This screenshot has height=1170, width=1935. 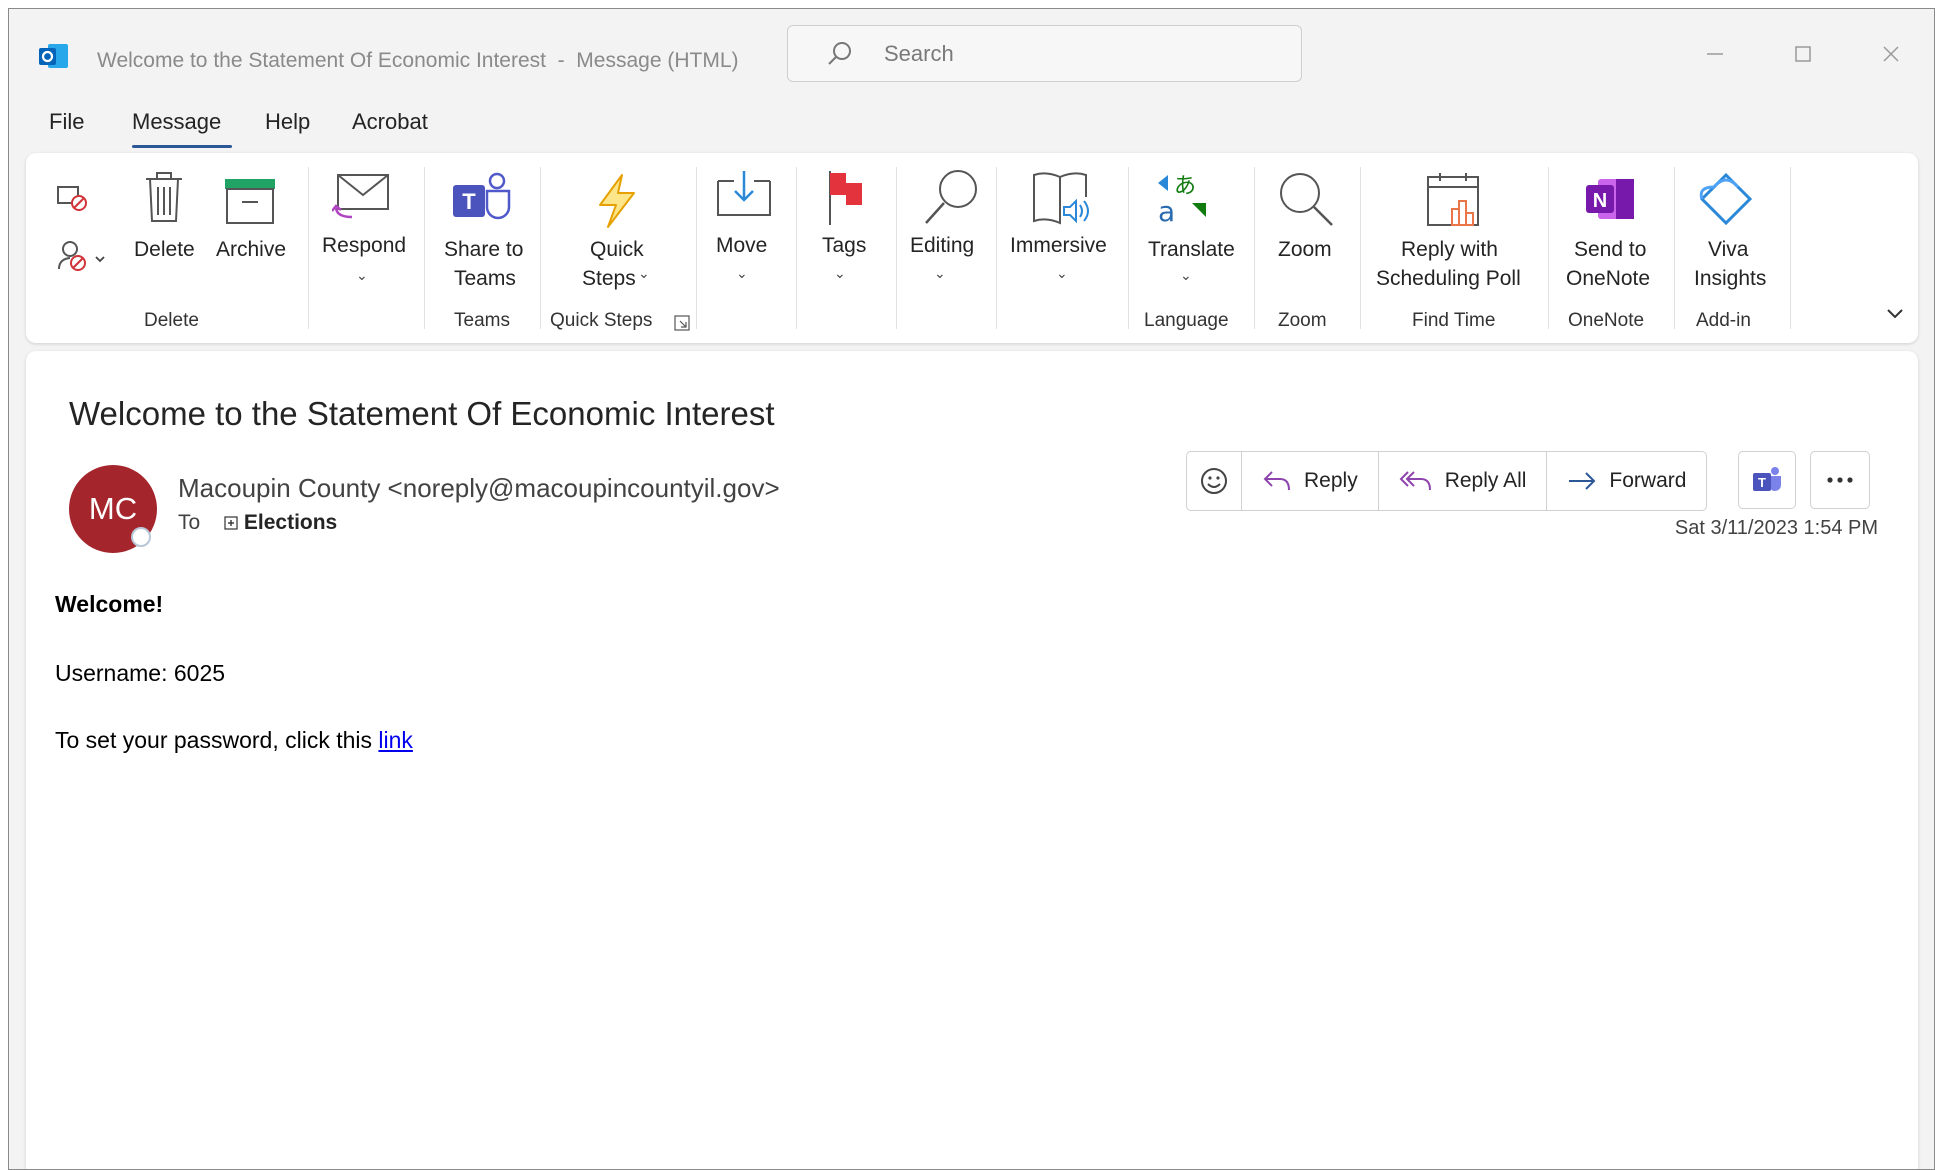 What do you see at coordinates (1305, 249) in the screenshot?
I see `zoom-label: Zoom` at bounding box center [1305, 249].